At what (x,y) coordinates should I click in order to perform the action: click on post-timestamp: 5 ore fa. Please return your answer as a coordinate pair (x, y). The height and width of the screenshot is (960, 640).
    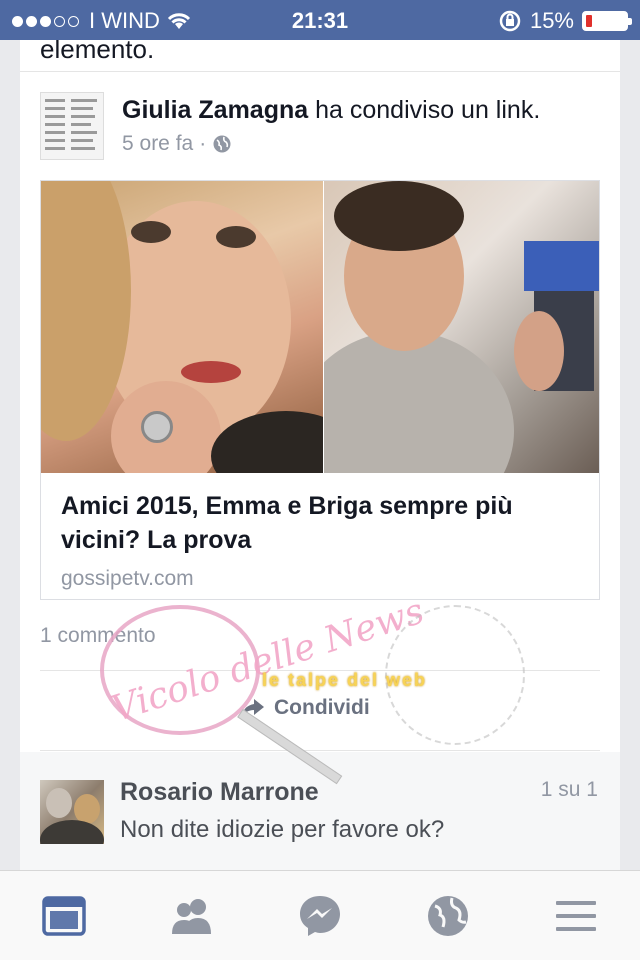
    Looking at the image, I should click on (157, 144).